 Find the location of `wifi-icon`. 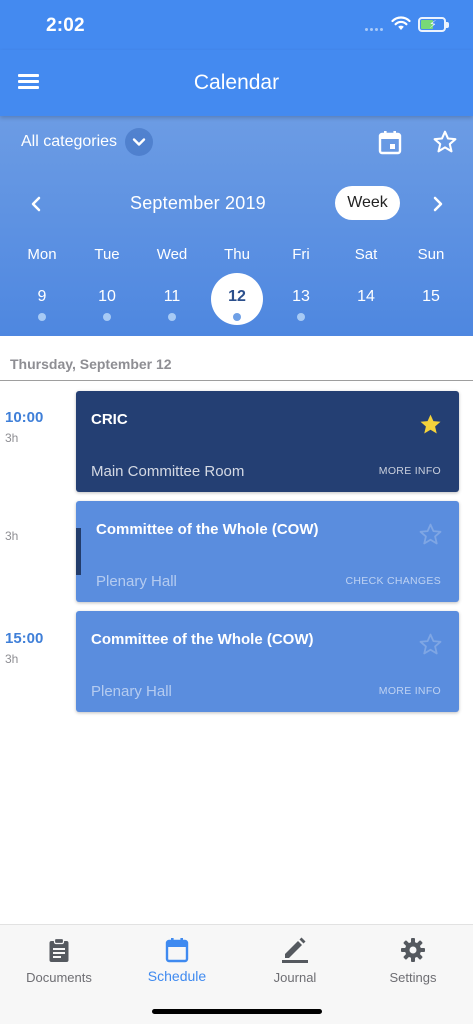

wifi-icon is located at coordinates (401, 23).